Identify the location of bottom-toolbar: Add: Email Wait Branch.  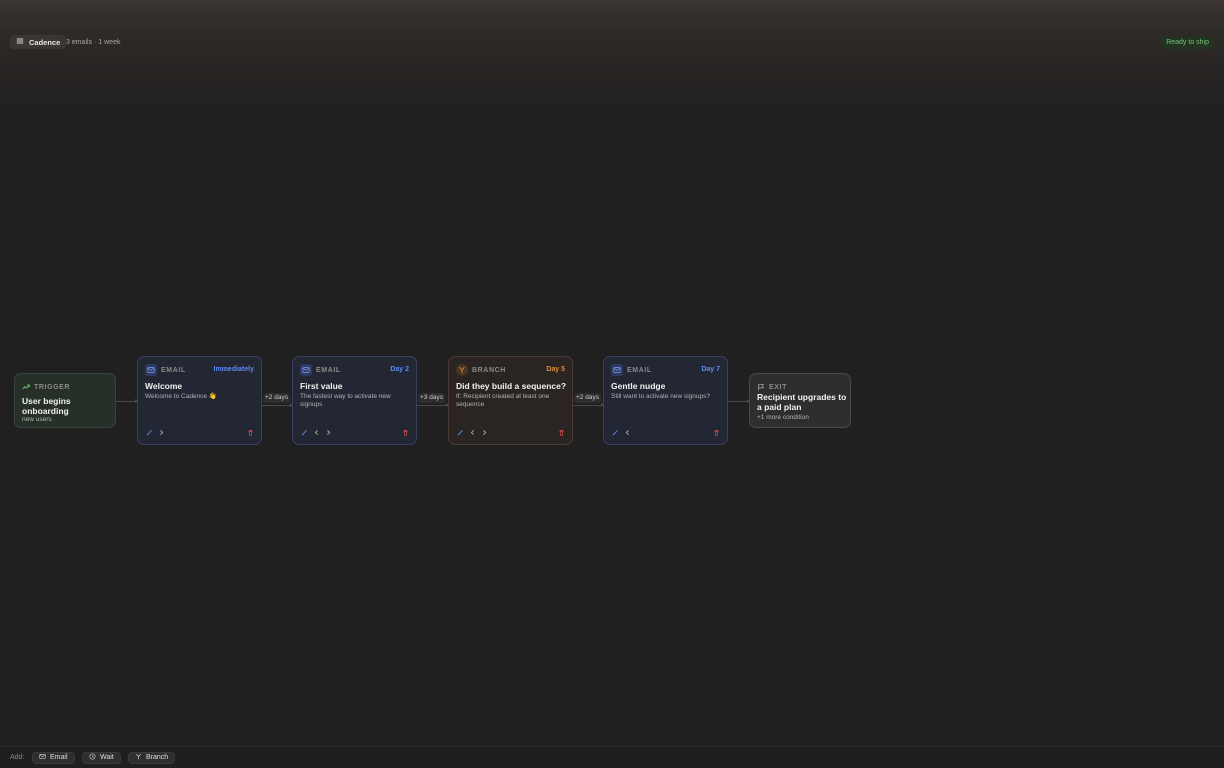
(612, 757).